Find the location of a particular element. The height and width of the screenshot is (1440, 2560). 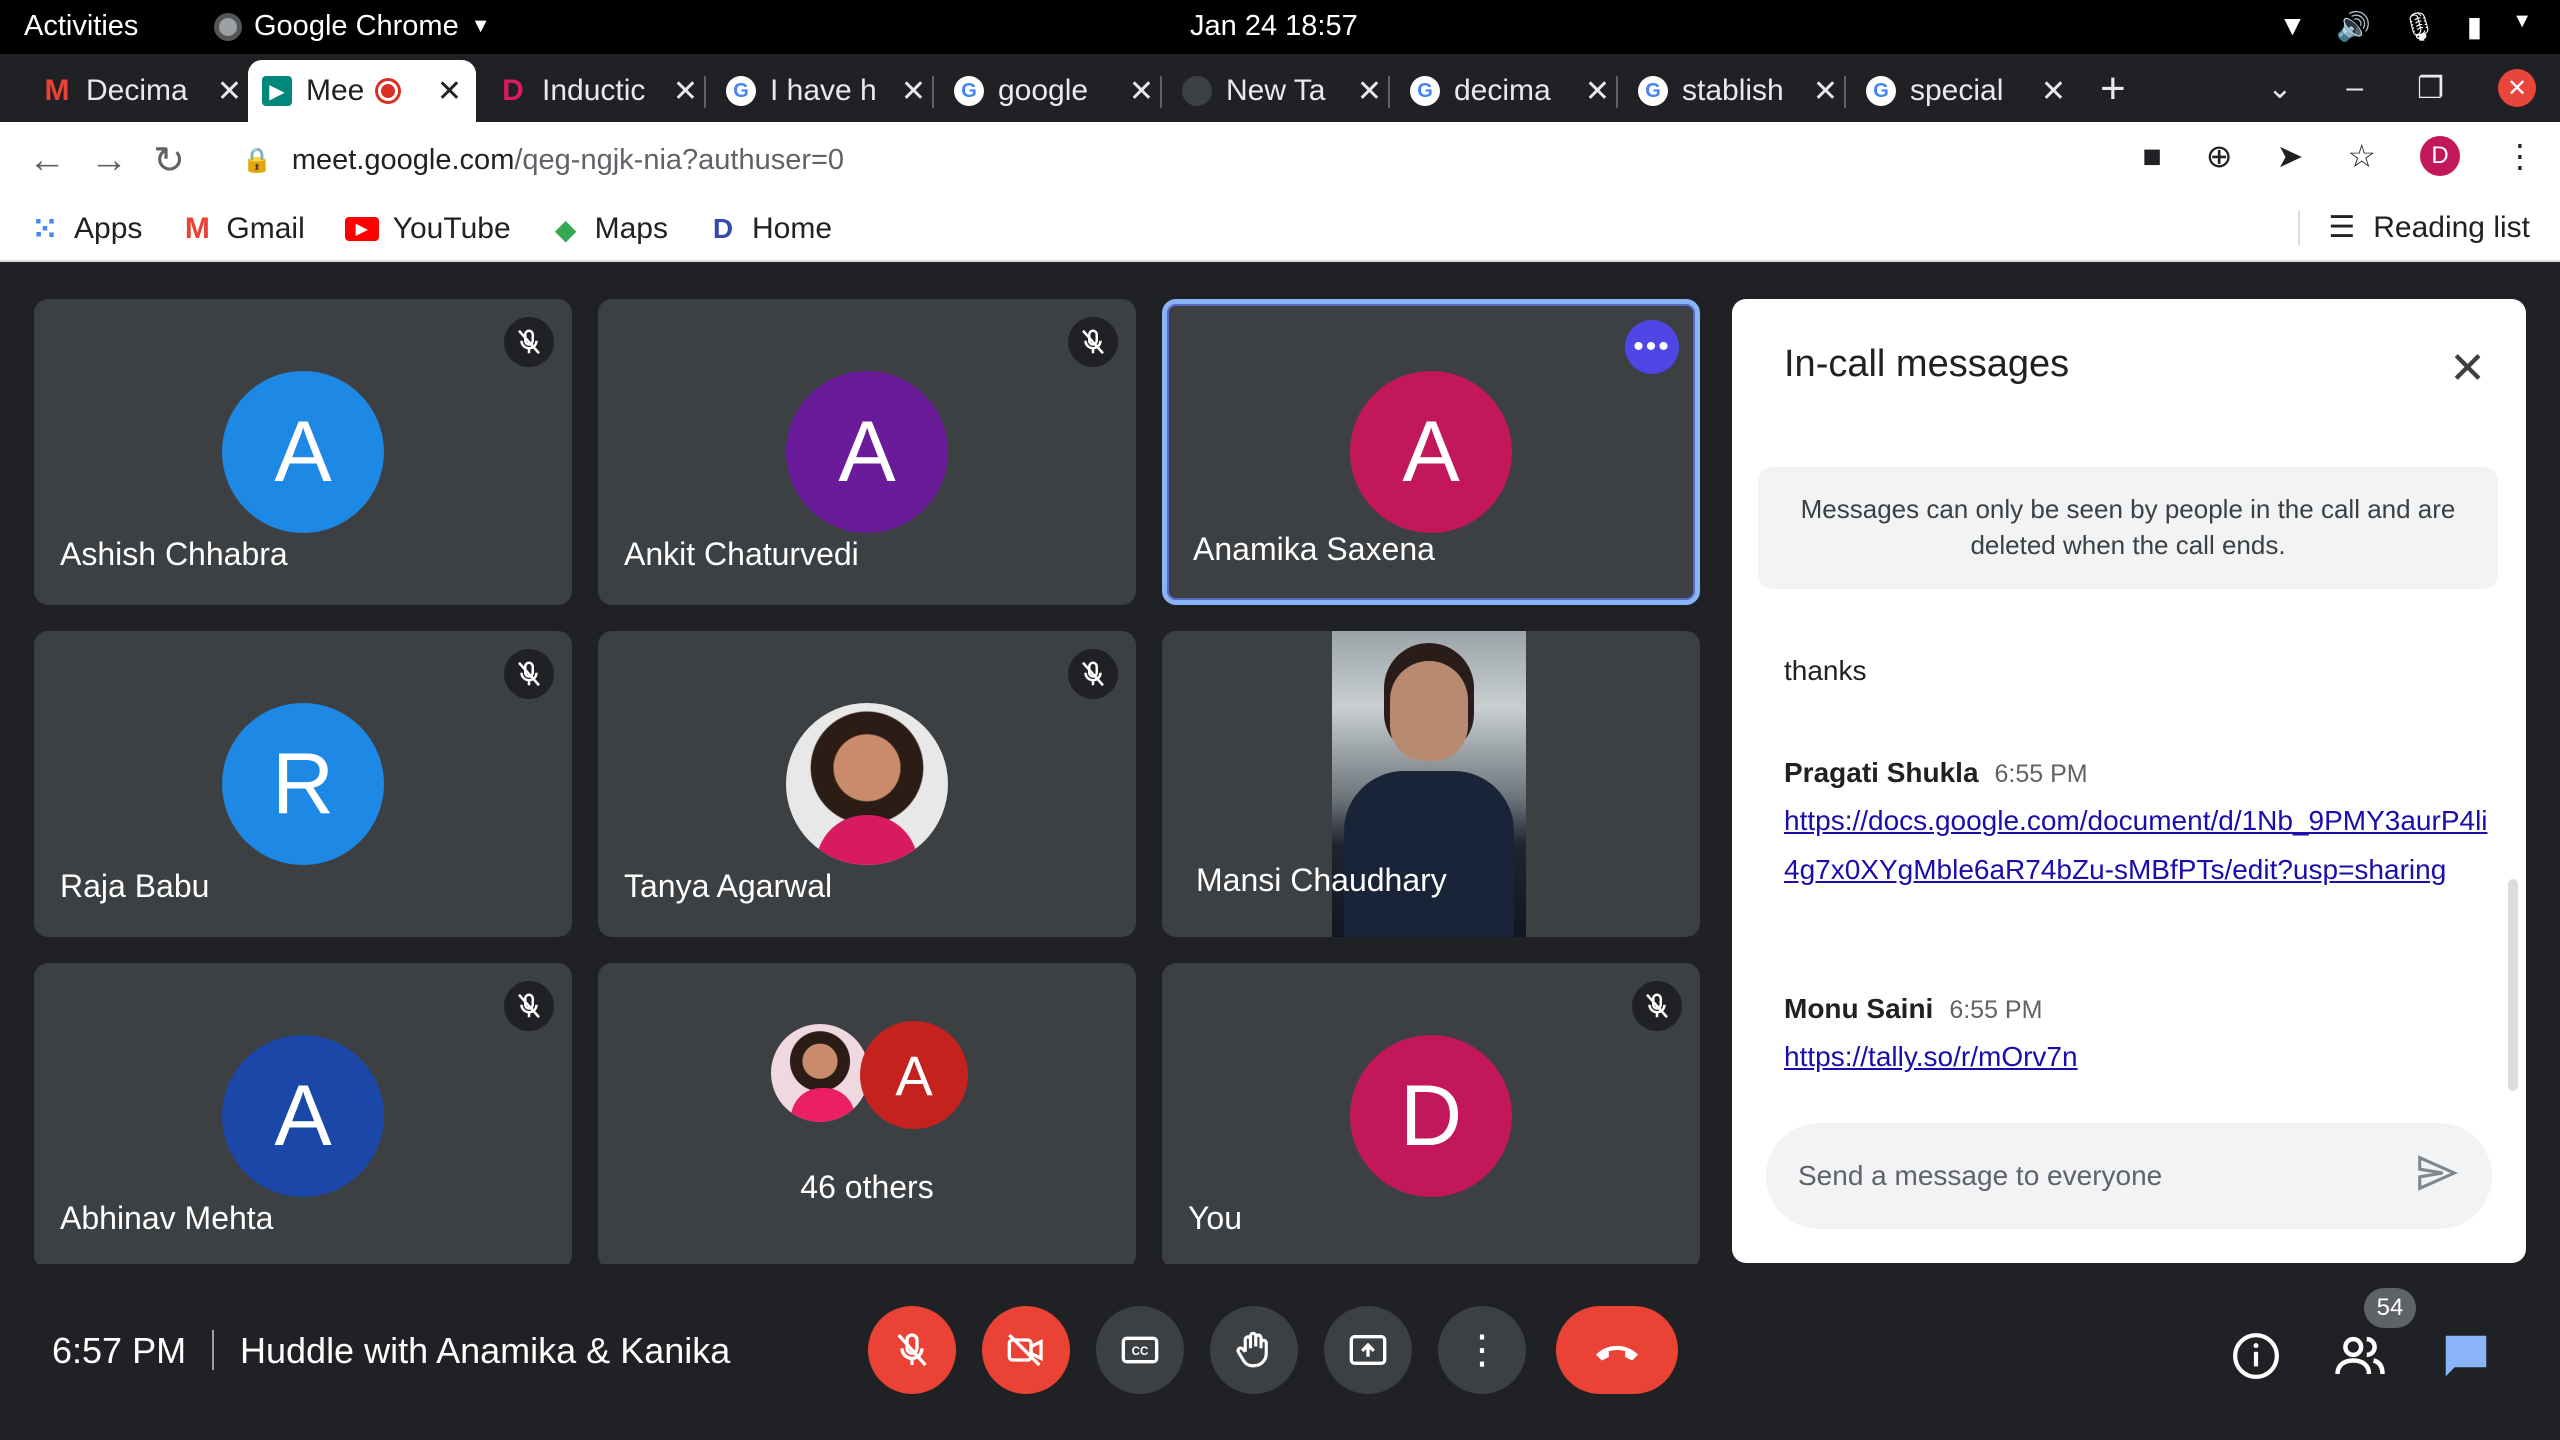

tab-search-icon: ⌄ is located at coordinates (2279, 88).